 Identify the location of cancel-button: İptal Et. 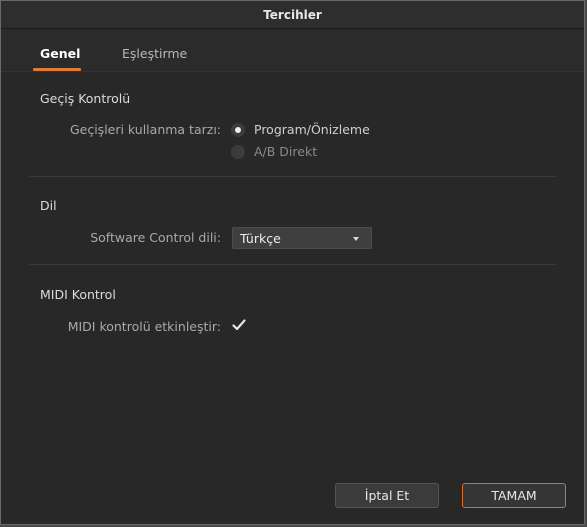
(387, 495).